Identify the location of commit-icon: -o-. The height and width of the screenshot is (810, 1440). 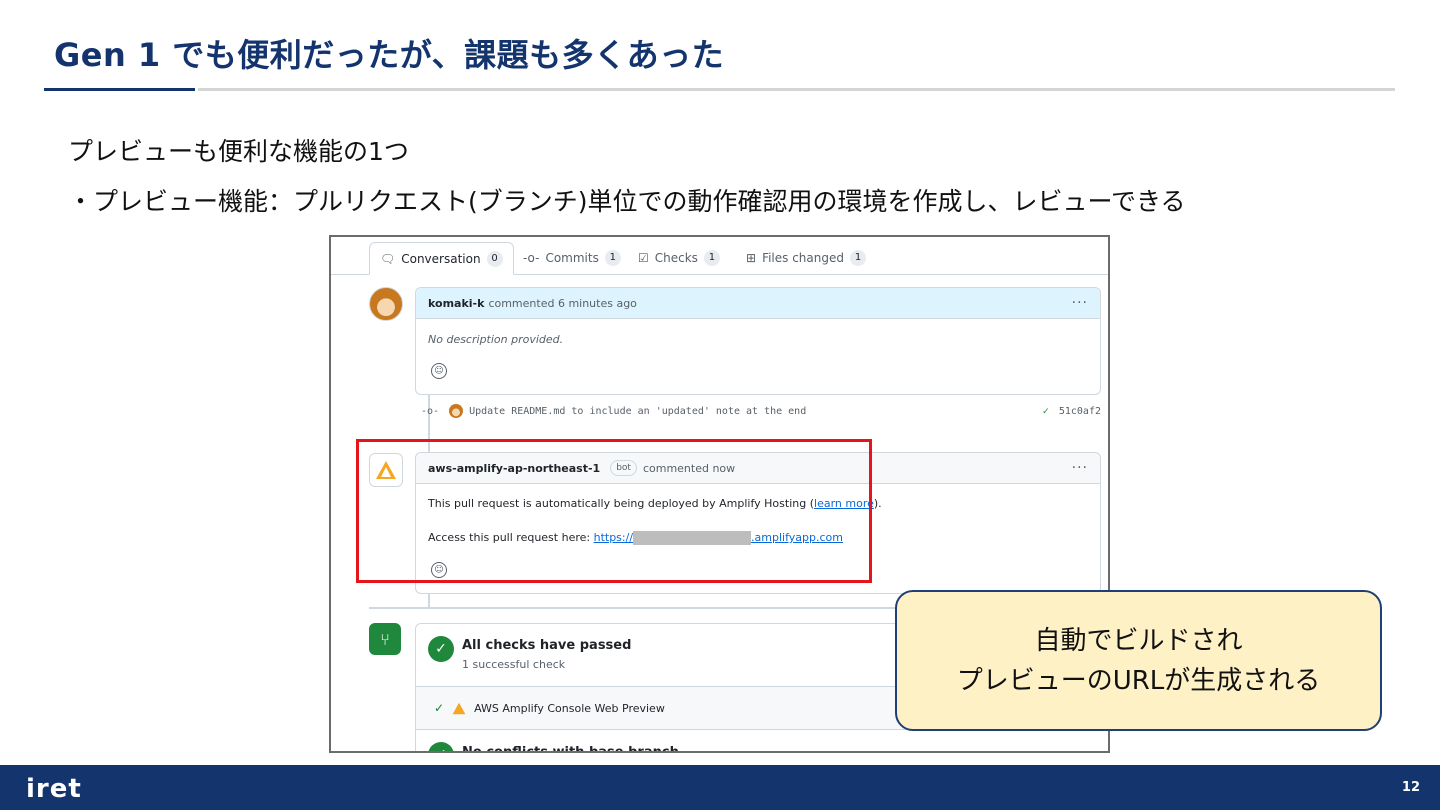
(531, 258).